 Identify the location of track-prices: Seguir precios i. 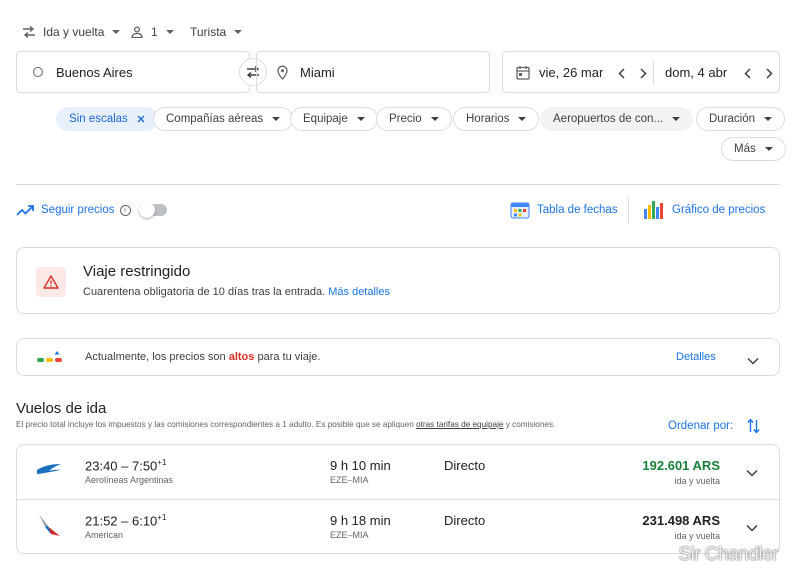
(91, 210).